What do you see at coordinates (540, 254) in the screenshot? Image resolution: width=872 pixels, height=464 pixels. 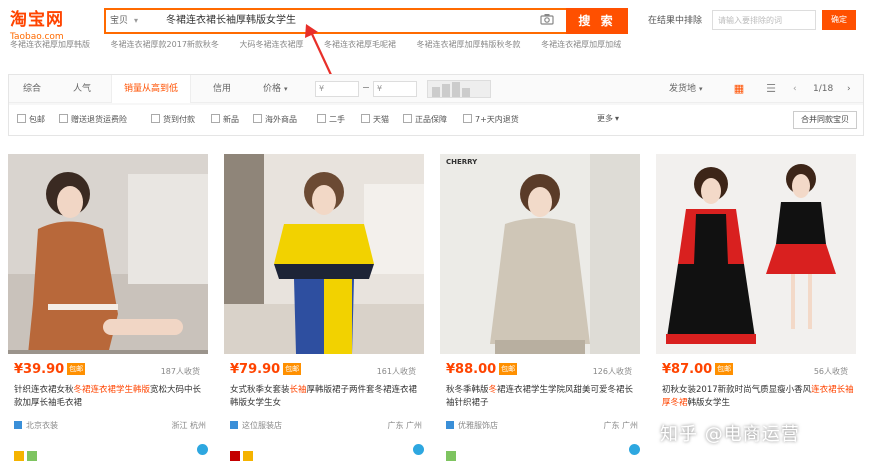 I see `product-image: CHERRY` at bounding box center [540, 254].